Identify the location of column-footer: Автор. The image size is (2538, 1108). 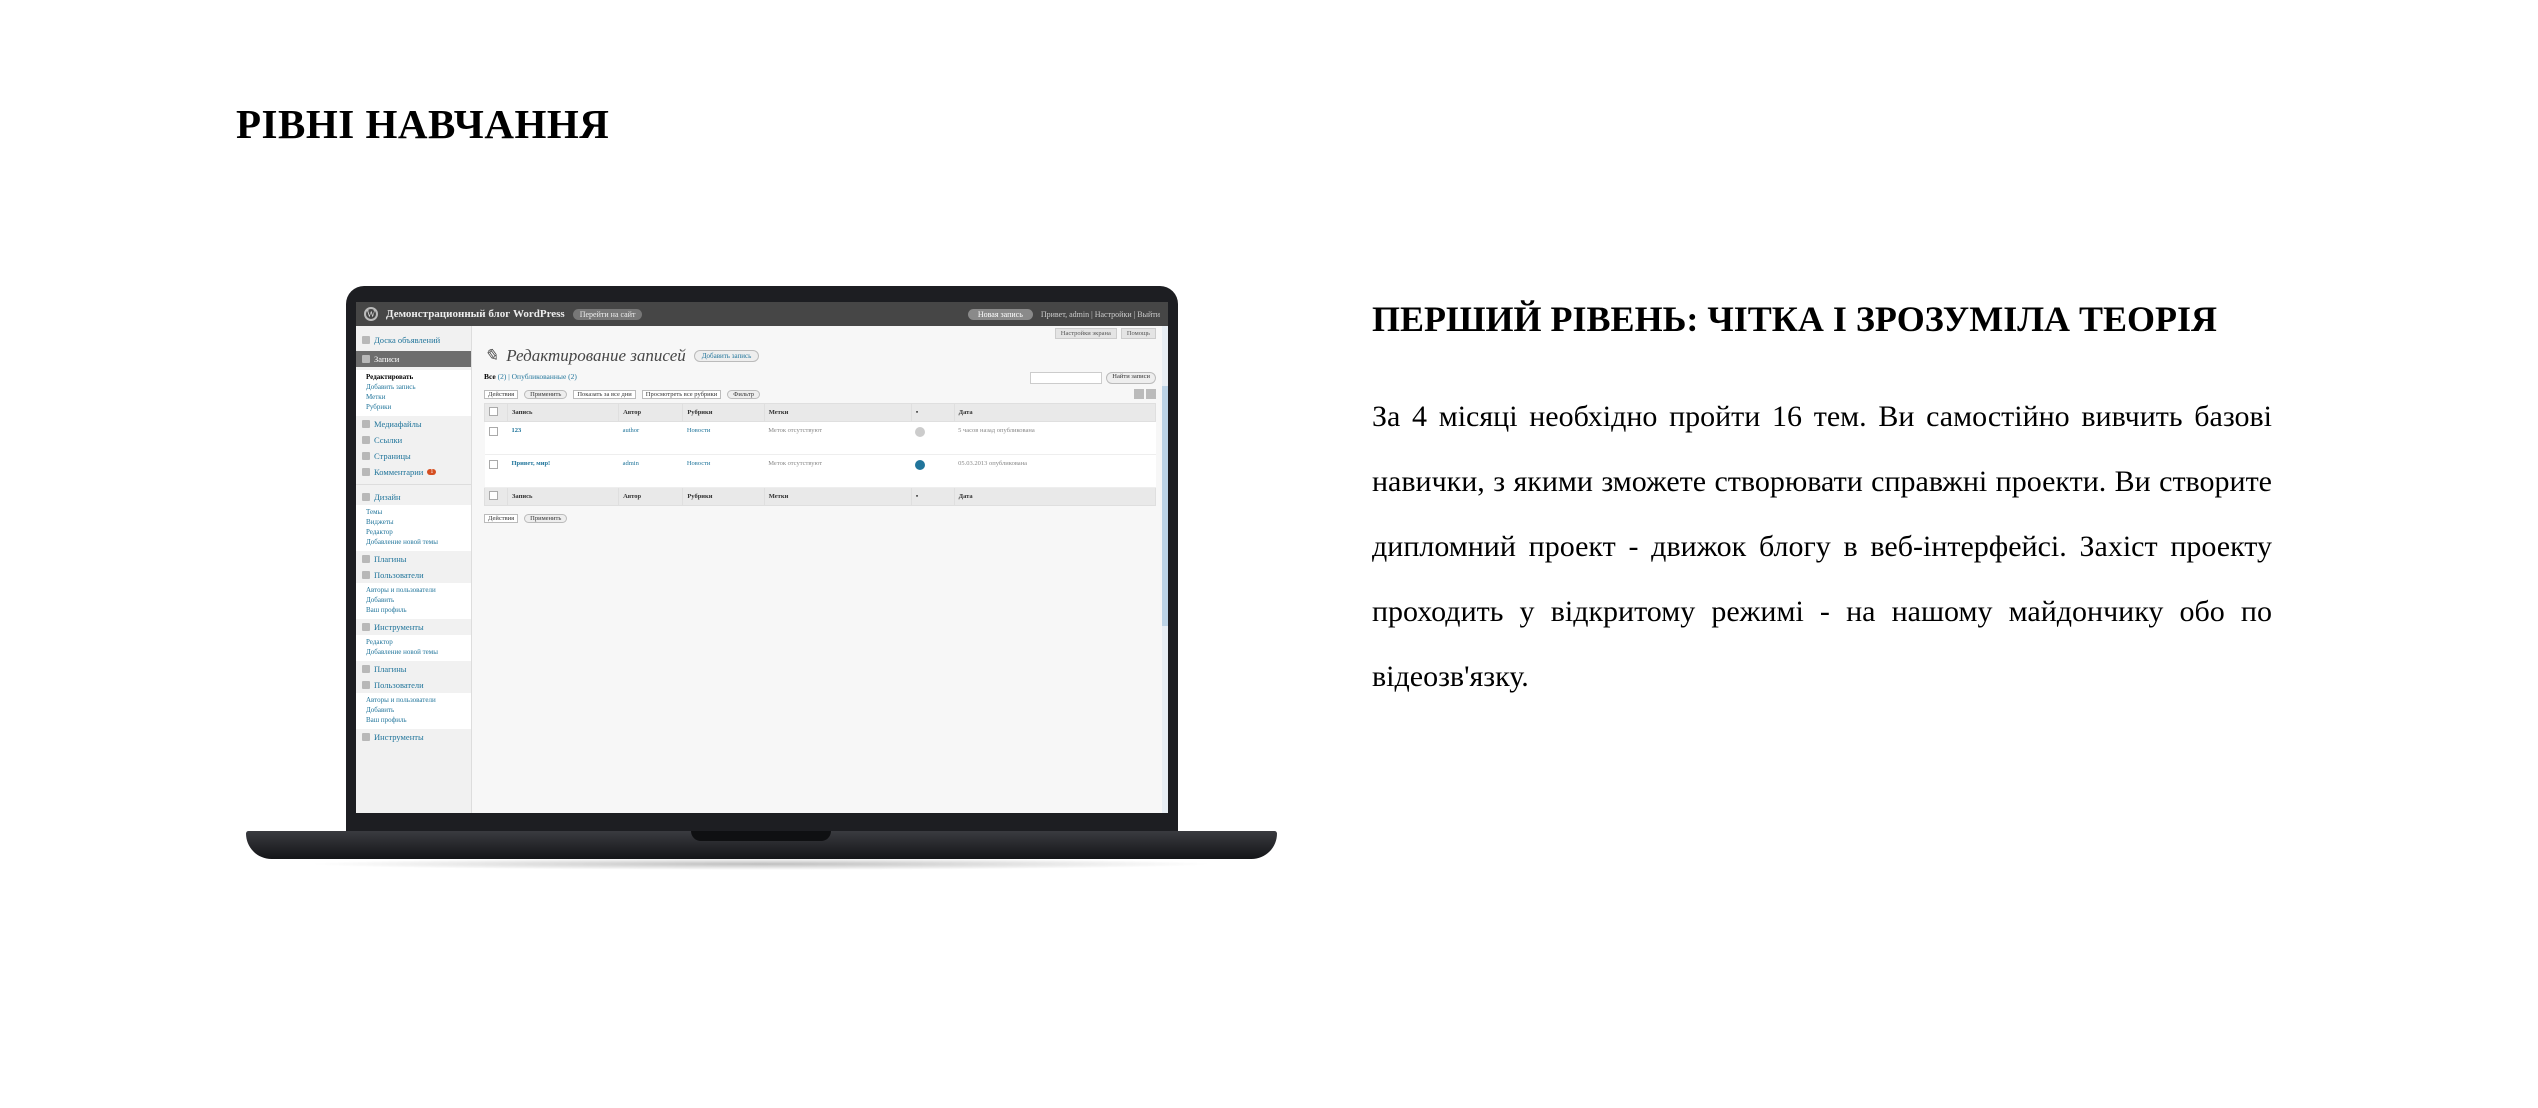
(651, 496).